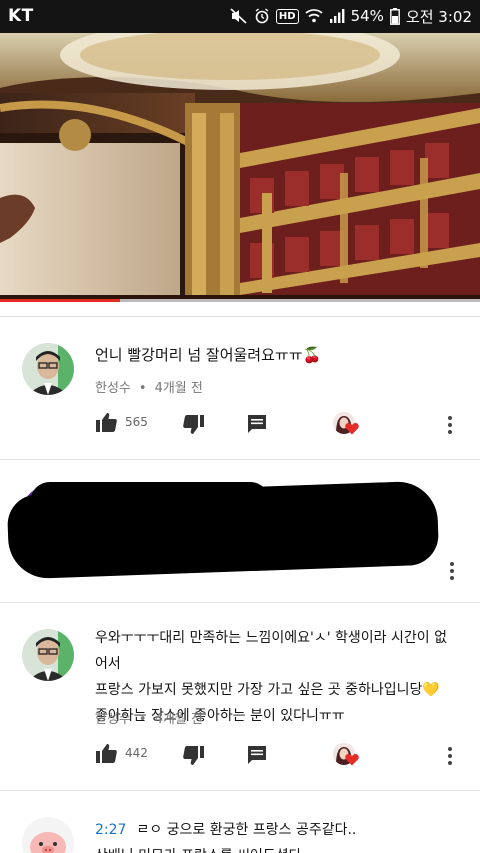 This screenshot has height=853, width=480. Describe the element at coordinates (280, 427) in the screenshot. I see `comment-actions: 565` at that location.